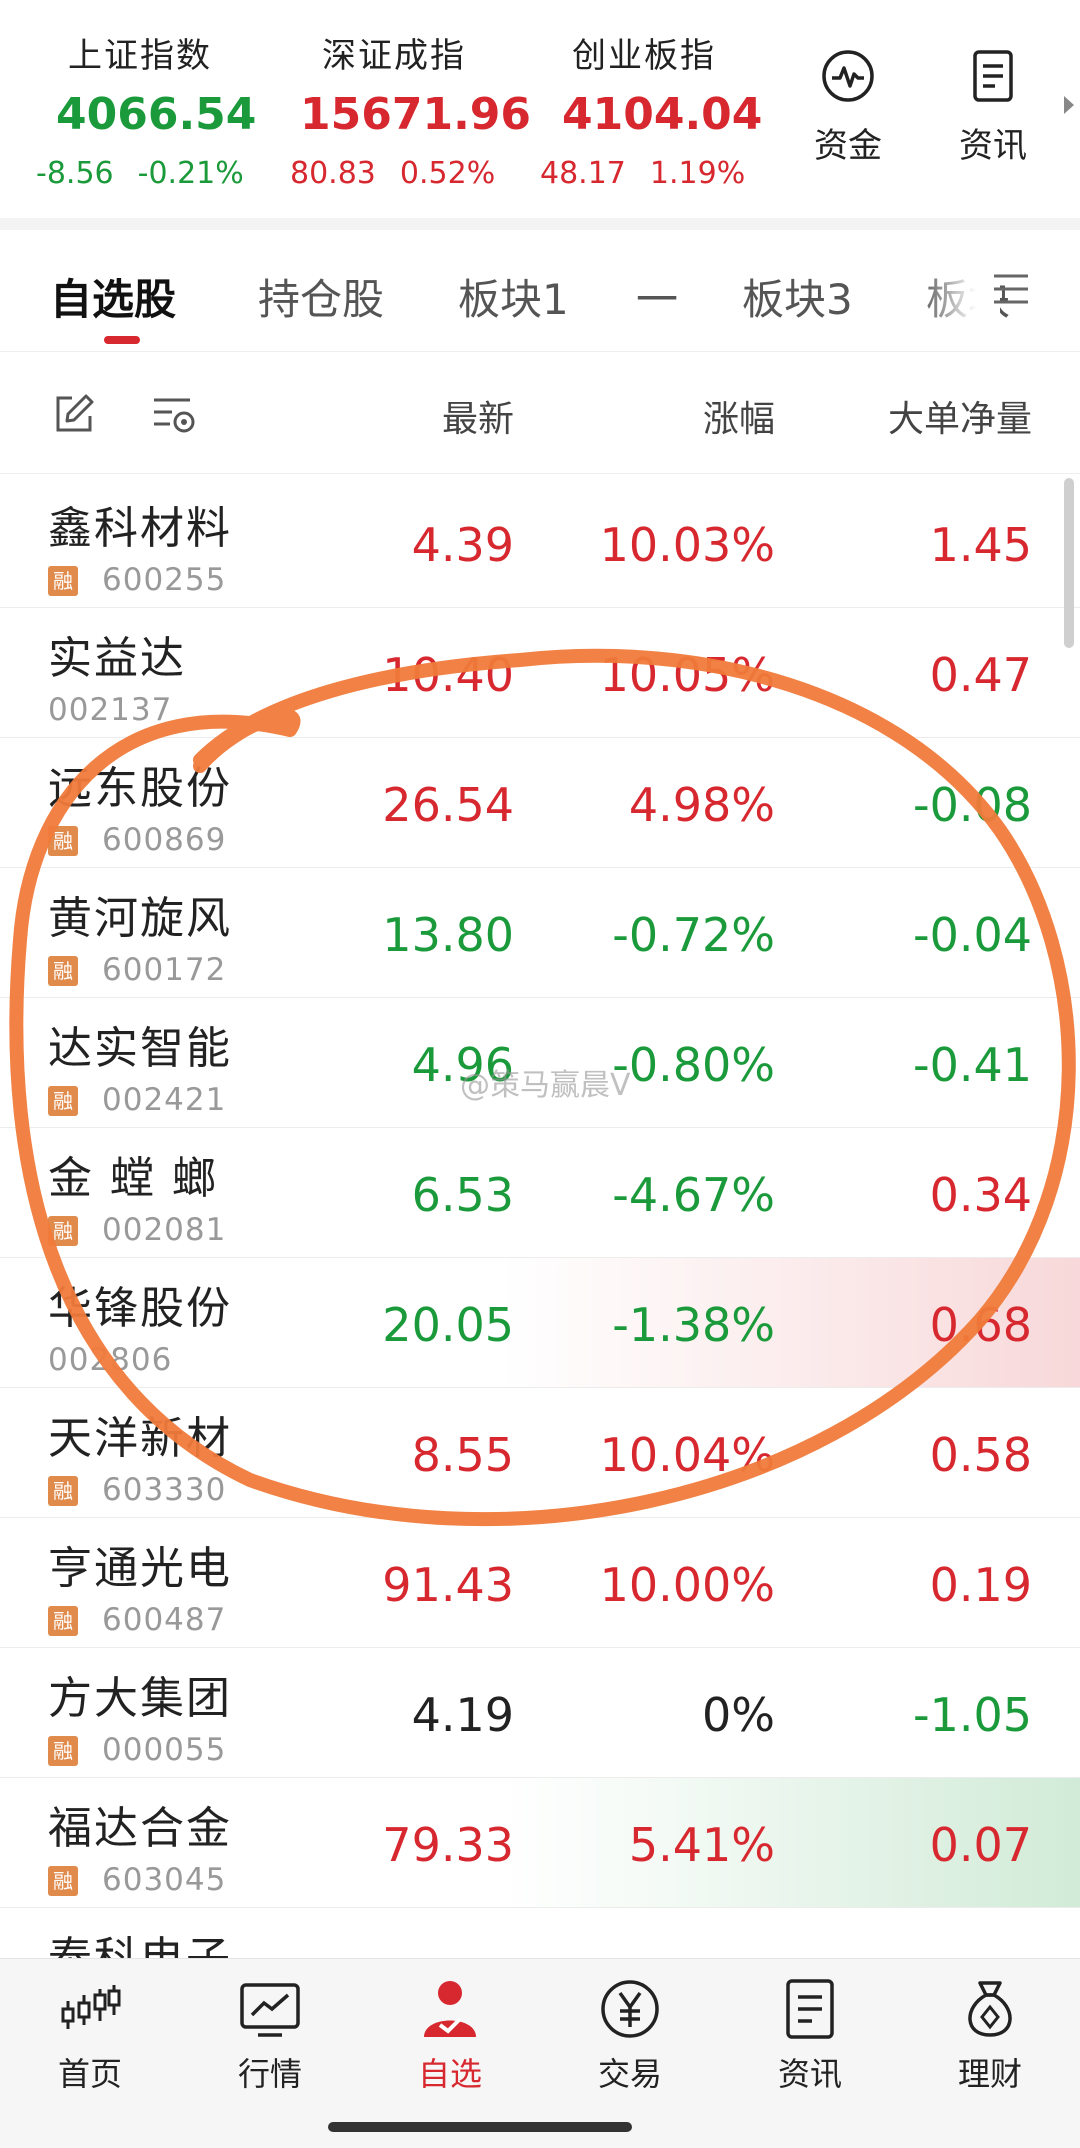 This screenshot has height=2148, width=1080. I want to click on funds-label: 资金, so click(848, 146).